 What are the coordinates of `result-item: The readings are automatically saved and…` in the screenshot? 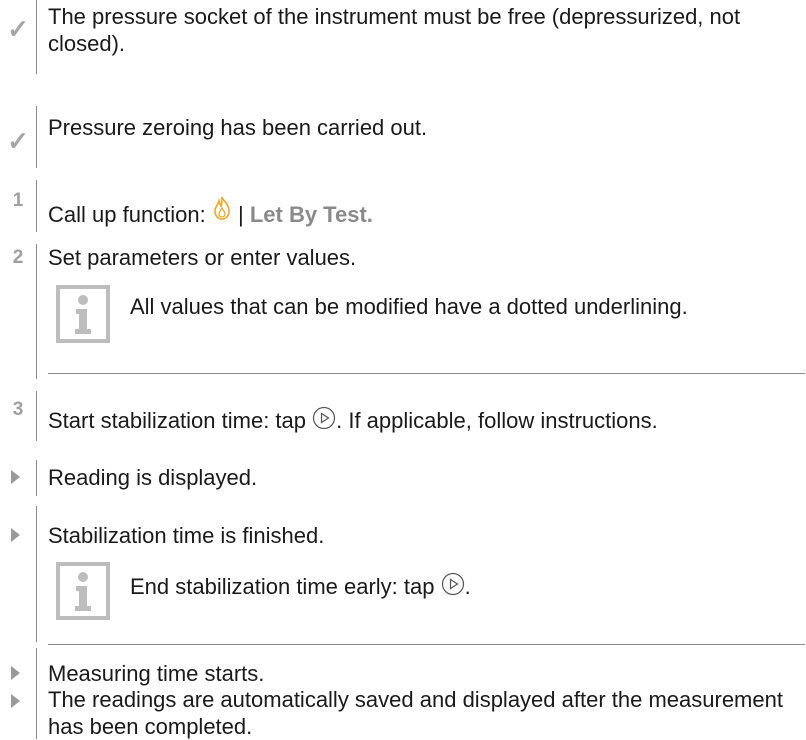 It's located at (403, 709).